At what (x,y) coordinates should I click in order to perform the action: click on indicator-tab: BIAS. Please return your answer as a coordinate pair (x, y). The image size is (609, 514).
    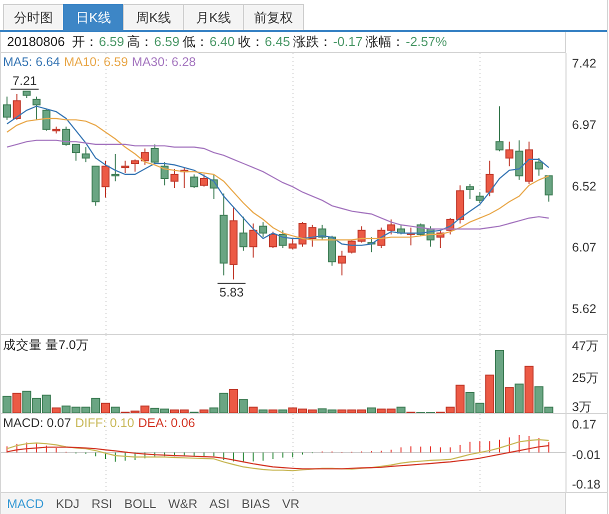
    Looking at the image, I should click on (256, 503).